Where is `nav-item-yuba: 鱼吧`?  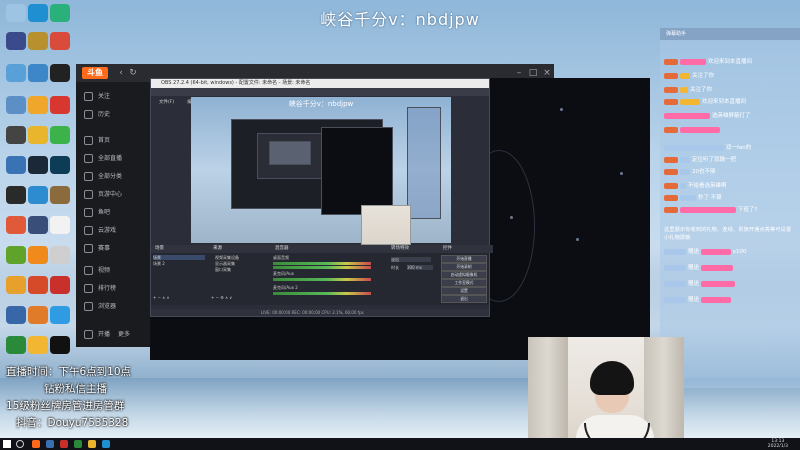 nav-item-yuba: 鱼吧 is located at coordinates (97, 213).